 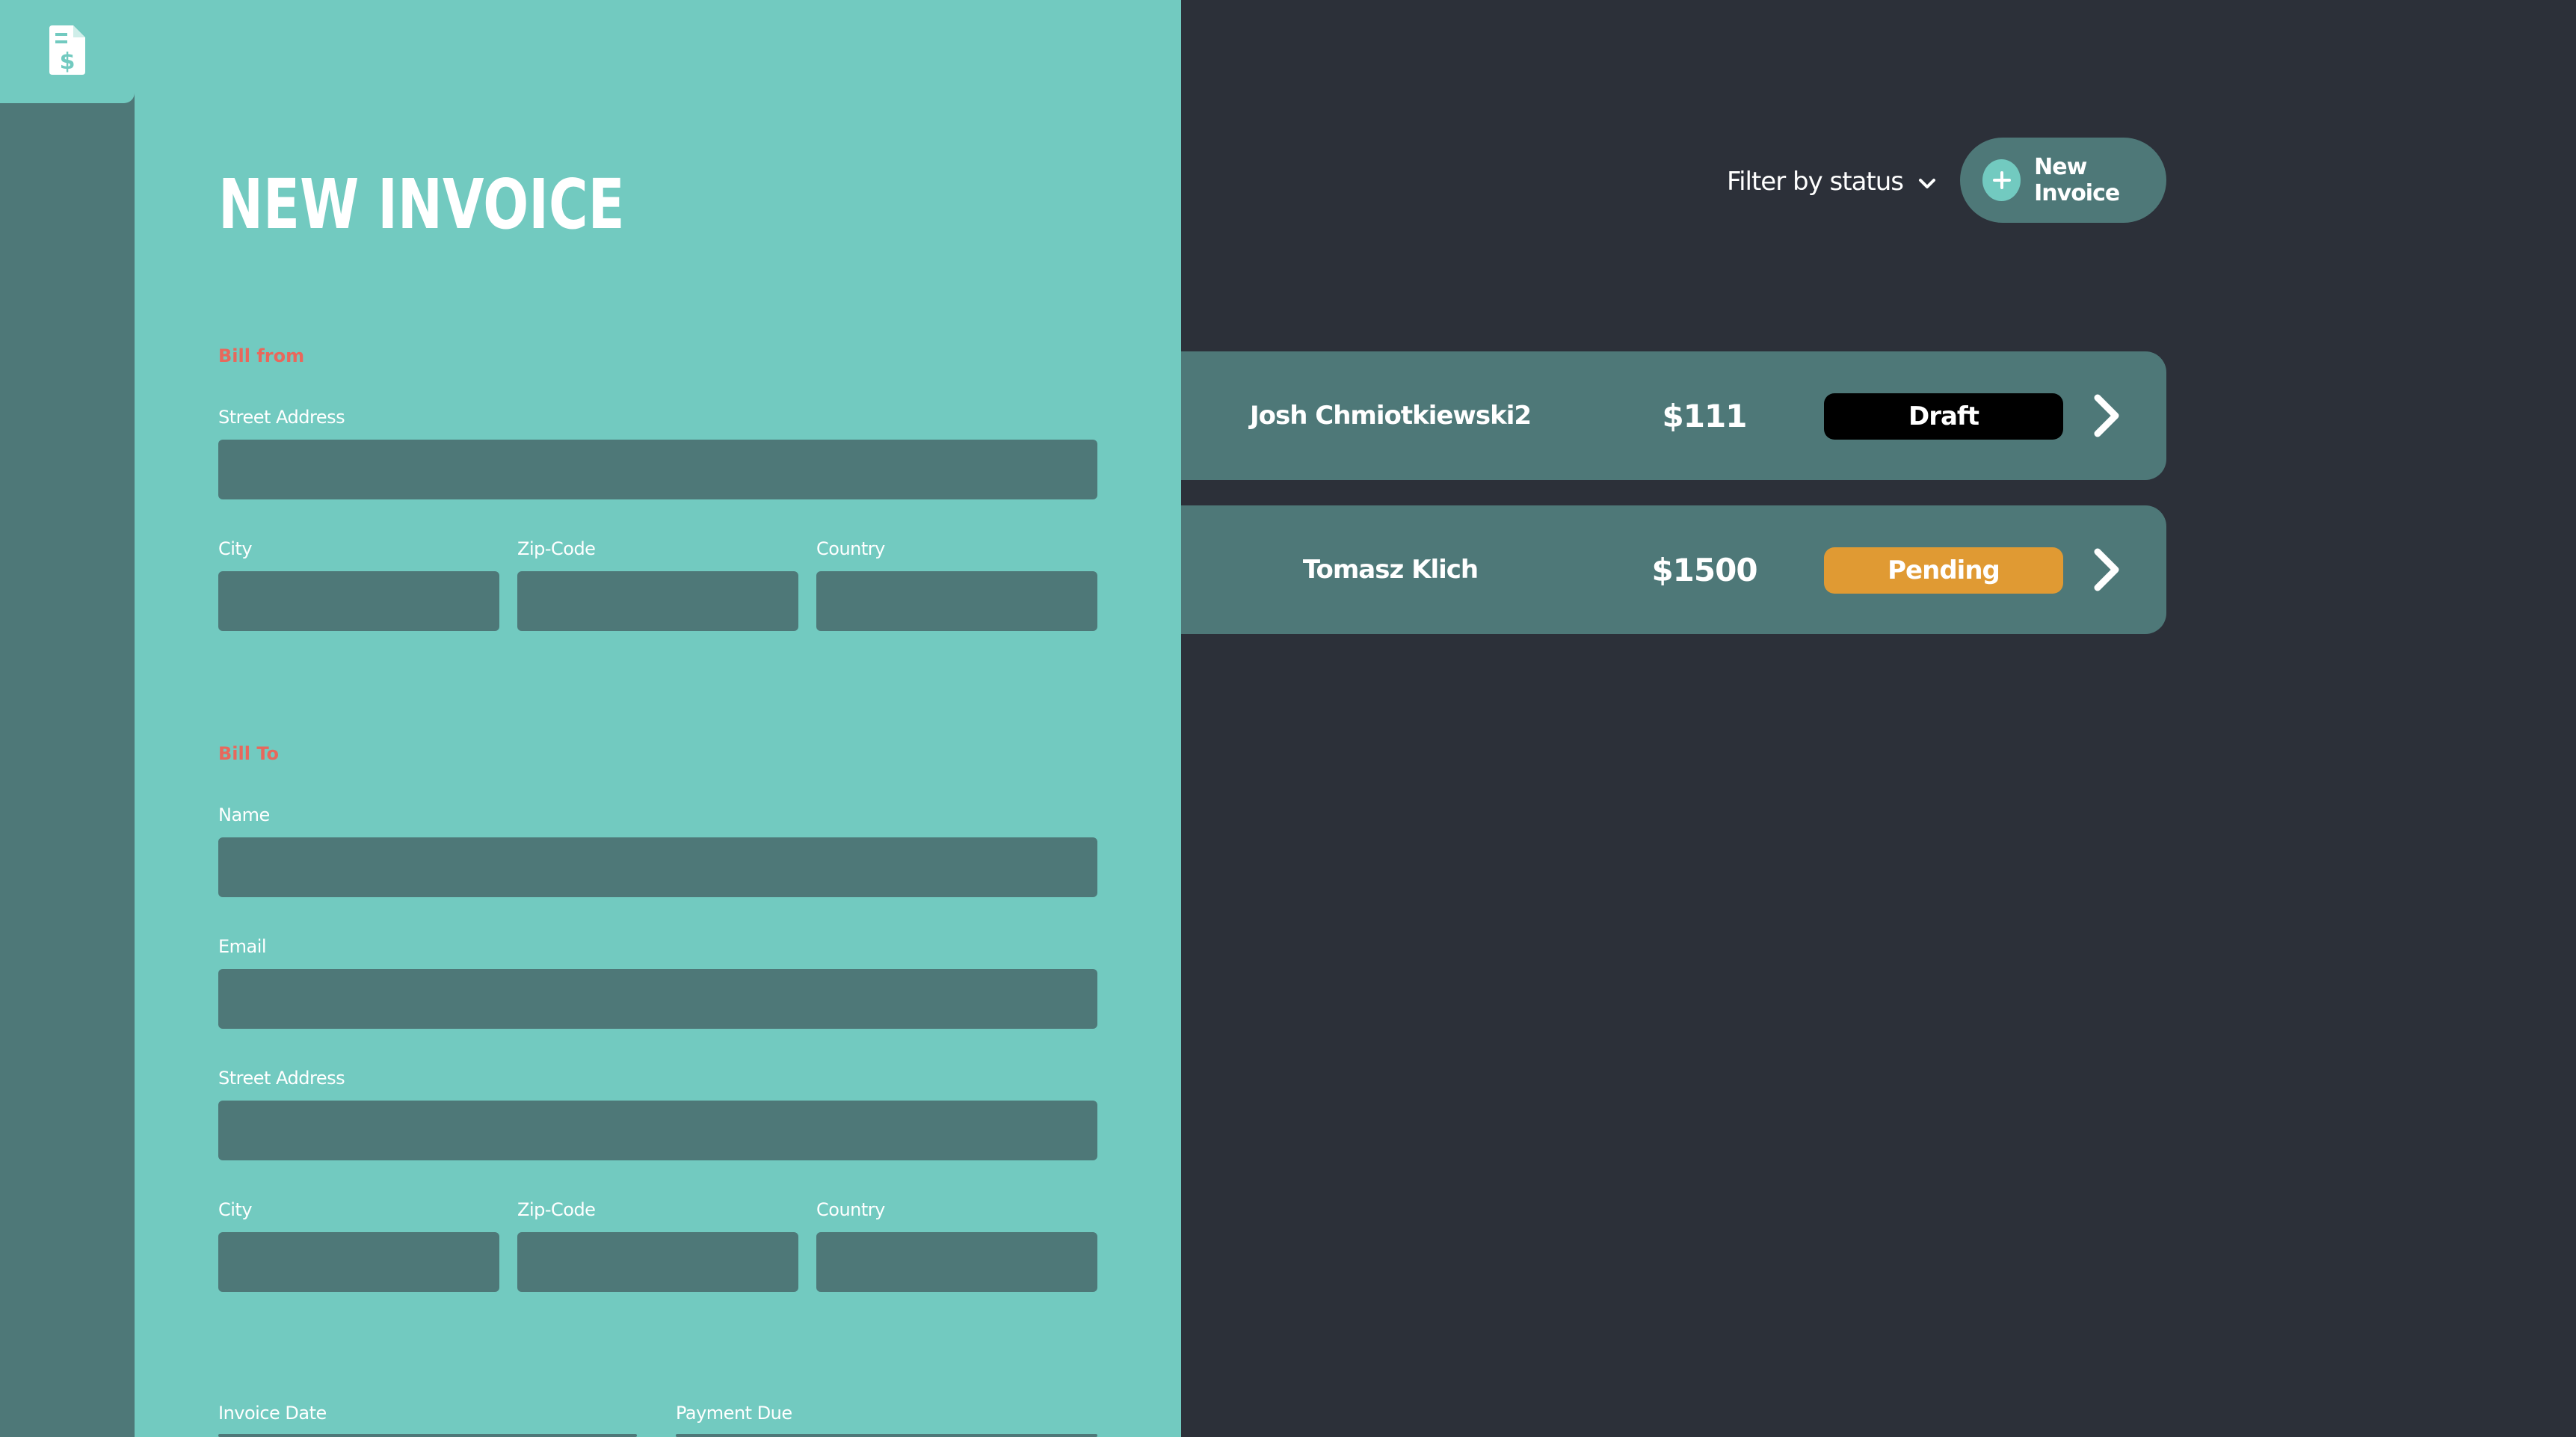 I want to click on filter-by-status-dropdown: Filter by status, so click(x=1831, y=181).